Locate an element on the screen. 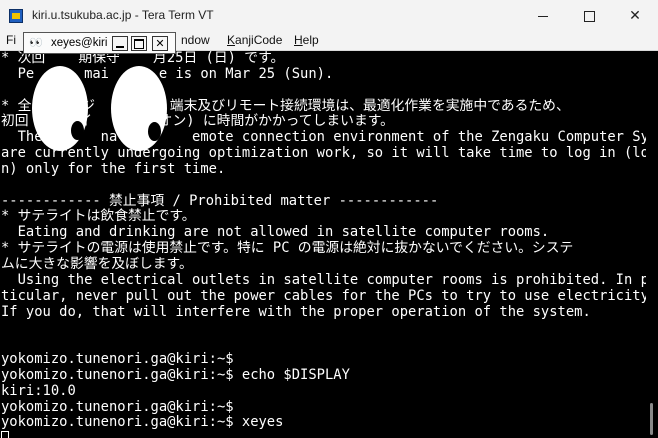  title-bar: kiri.u.tsukuba.ac.jp - Tera Term VT ✕ is located at coordinates (329, 16).